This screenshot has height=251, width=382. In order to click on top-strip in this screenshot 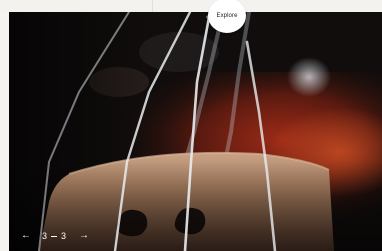, I will do `click(191, 6)`.